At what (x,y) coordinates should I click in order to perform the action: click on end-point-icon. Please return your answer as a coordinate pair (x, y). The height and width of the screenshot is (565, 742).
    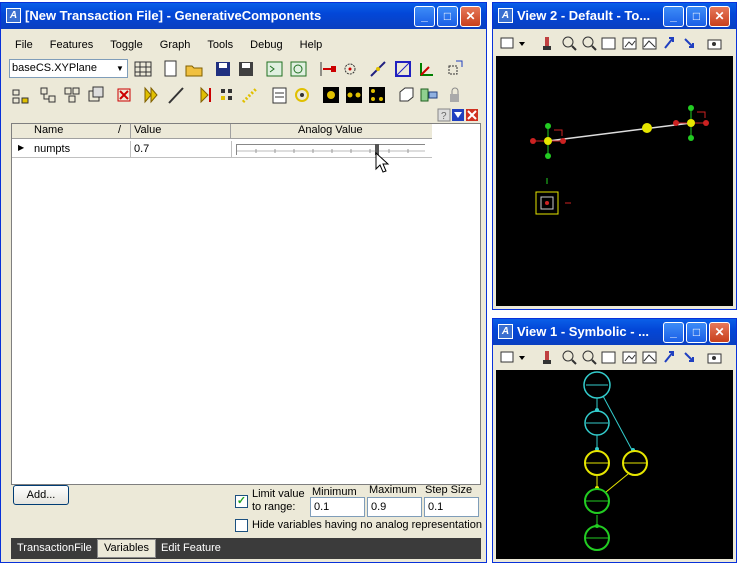
    Looking at the image, I should click on (691, 123).